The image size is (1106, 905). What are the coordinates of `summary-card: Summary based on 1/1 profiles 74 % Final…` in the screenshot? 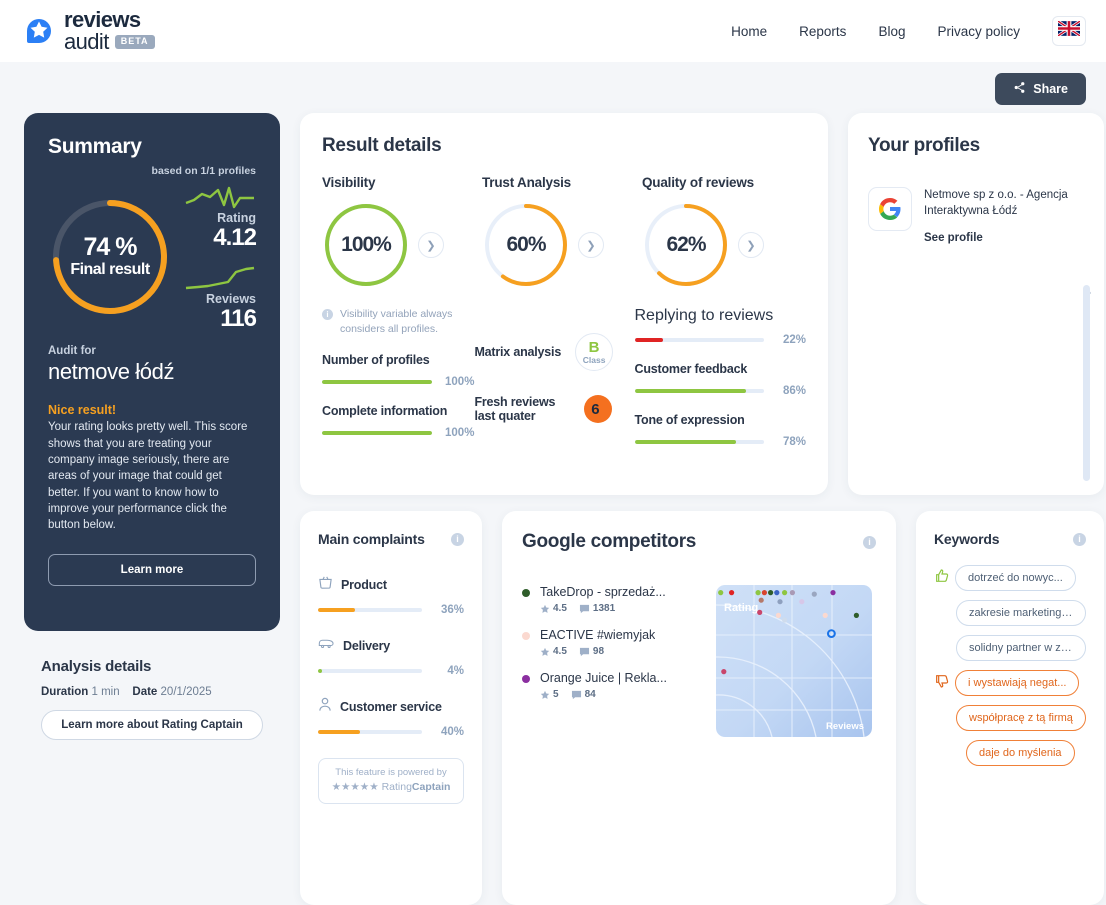 It's located at (152, 372).